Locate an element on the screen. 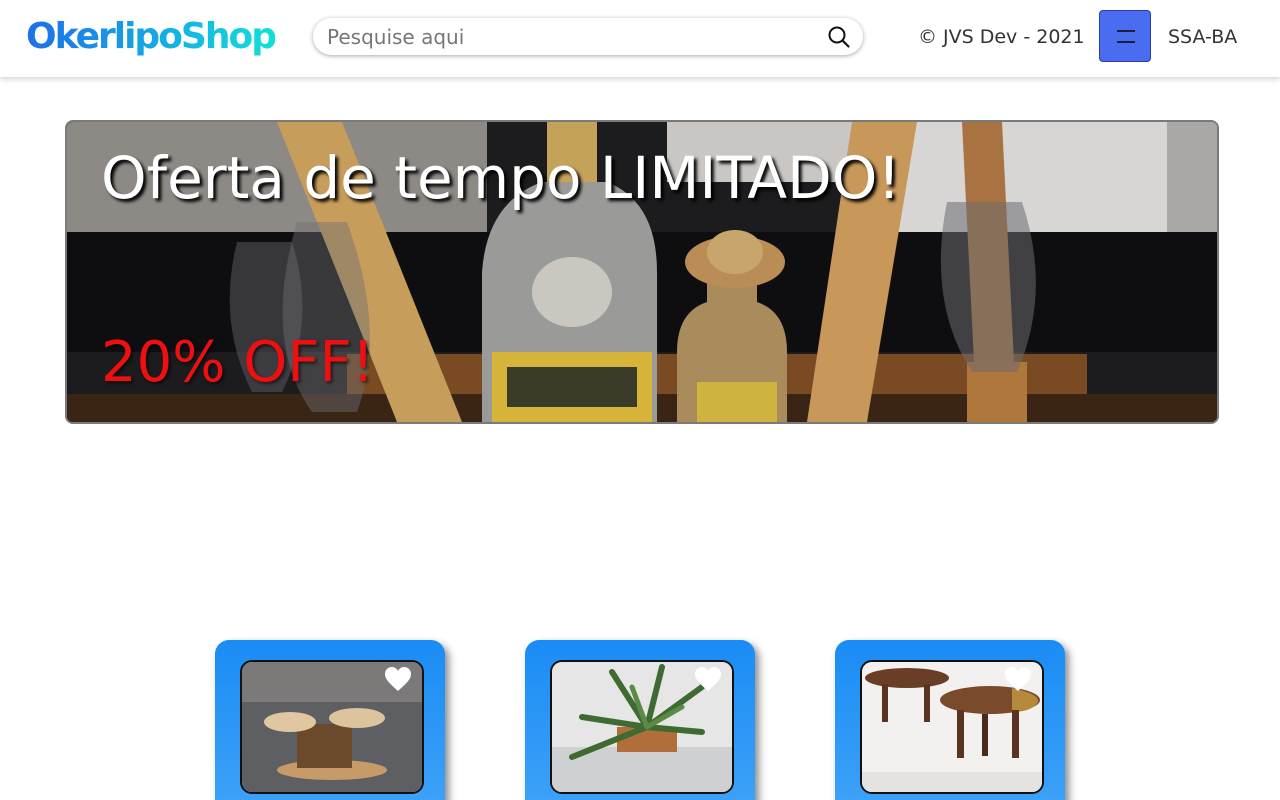 The width and height of the screenshot is (1280, 800). region-label: SSA-BA is located at coordinates (1203, 37).